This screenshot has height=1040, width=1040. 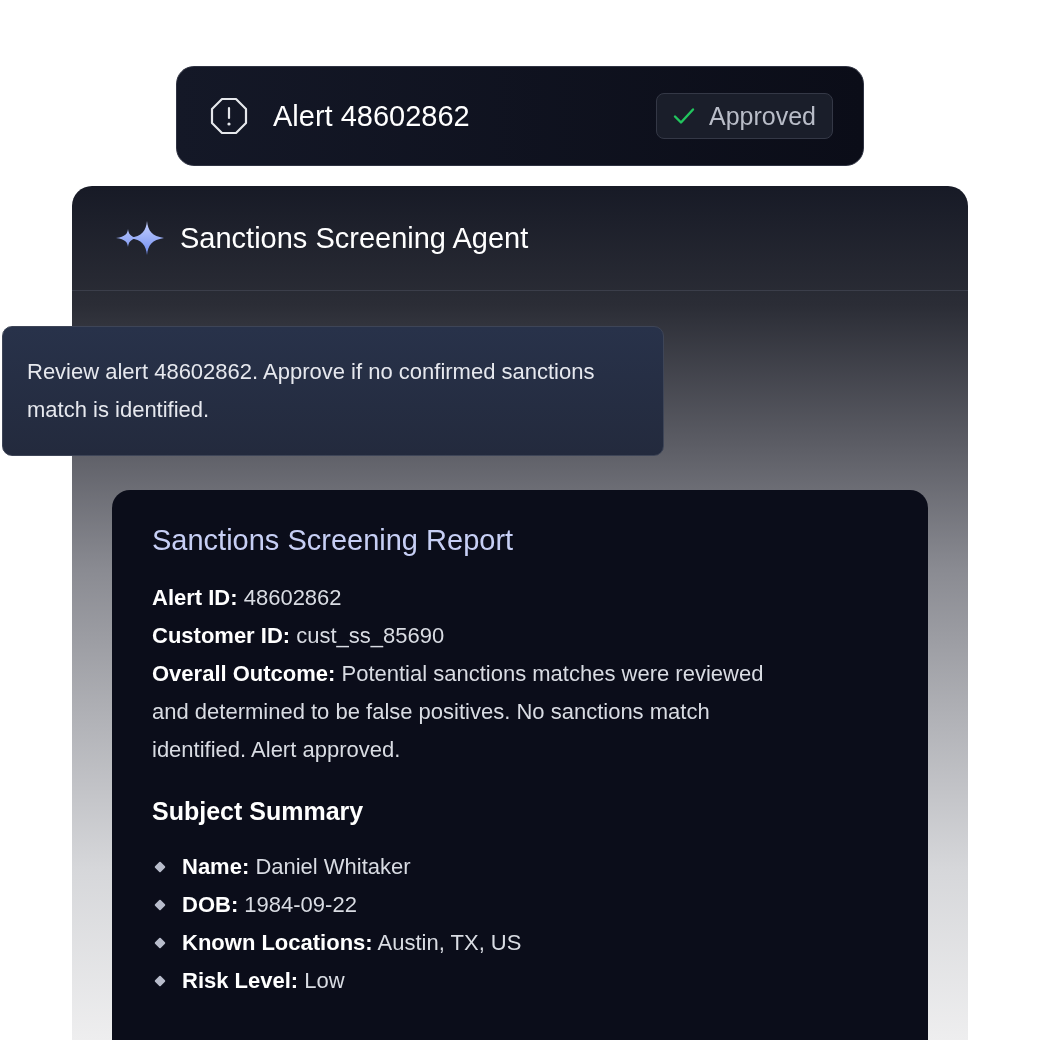 I want to click on report-field: Customer ID: cust_ss_85690, so click(x=462, y=636).